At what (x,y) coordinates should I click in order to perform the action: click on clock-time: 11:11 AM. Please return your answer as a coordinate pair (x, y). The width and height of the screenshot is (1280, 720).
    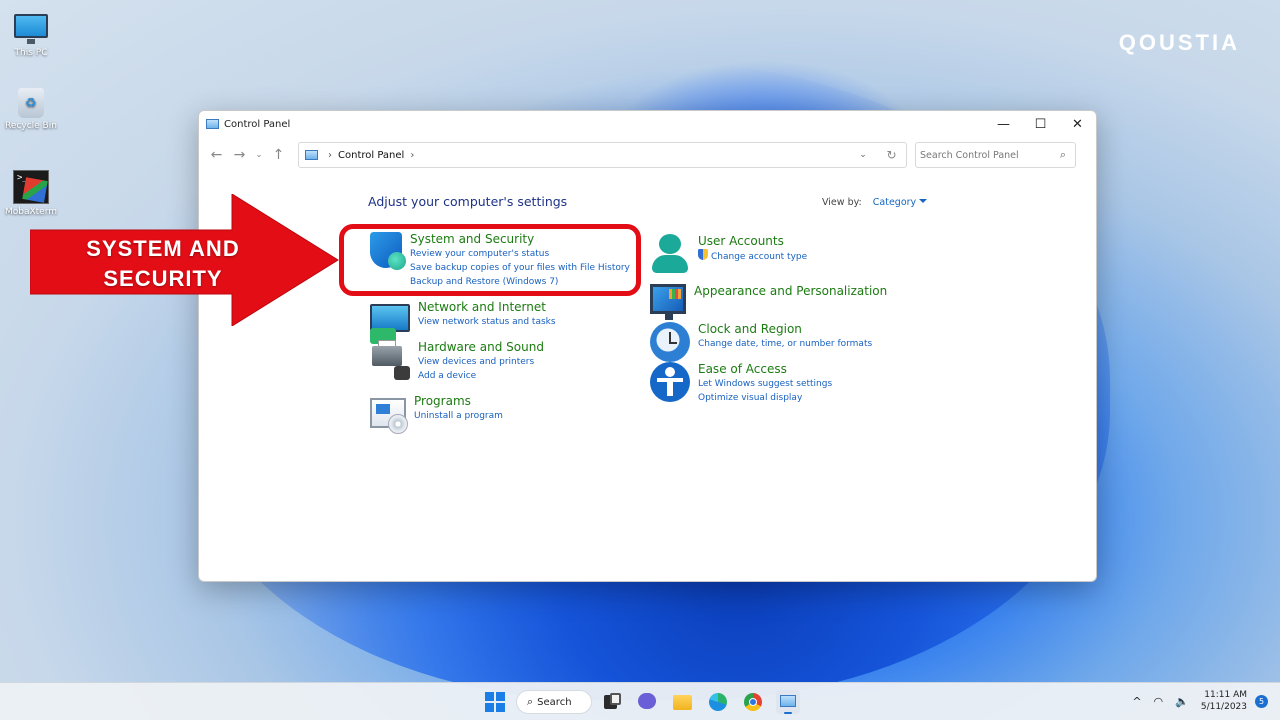
    Looking at the image, I should click on (1225, 695).